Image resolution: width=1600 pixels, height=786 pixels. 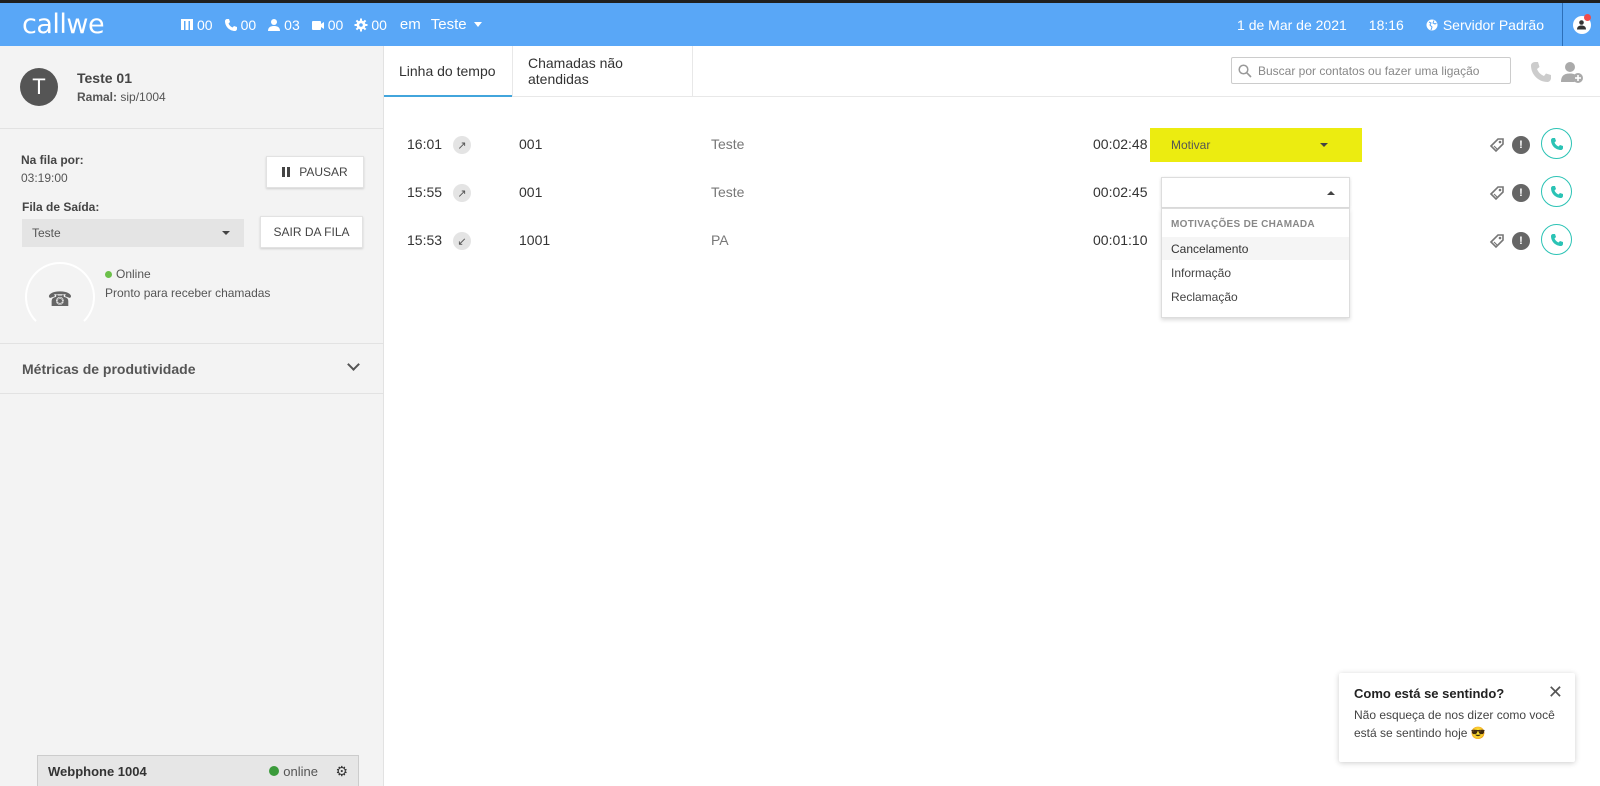 What do you see at coordinates (188, 293) in the screenshot?
I see `status-message: Pronto para receber chamadas` at bounding box center [188, 293].